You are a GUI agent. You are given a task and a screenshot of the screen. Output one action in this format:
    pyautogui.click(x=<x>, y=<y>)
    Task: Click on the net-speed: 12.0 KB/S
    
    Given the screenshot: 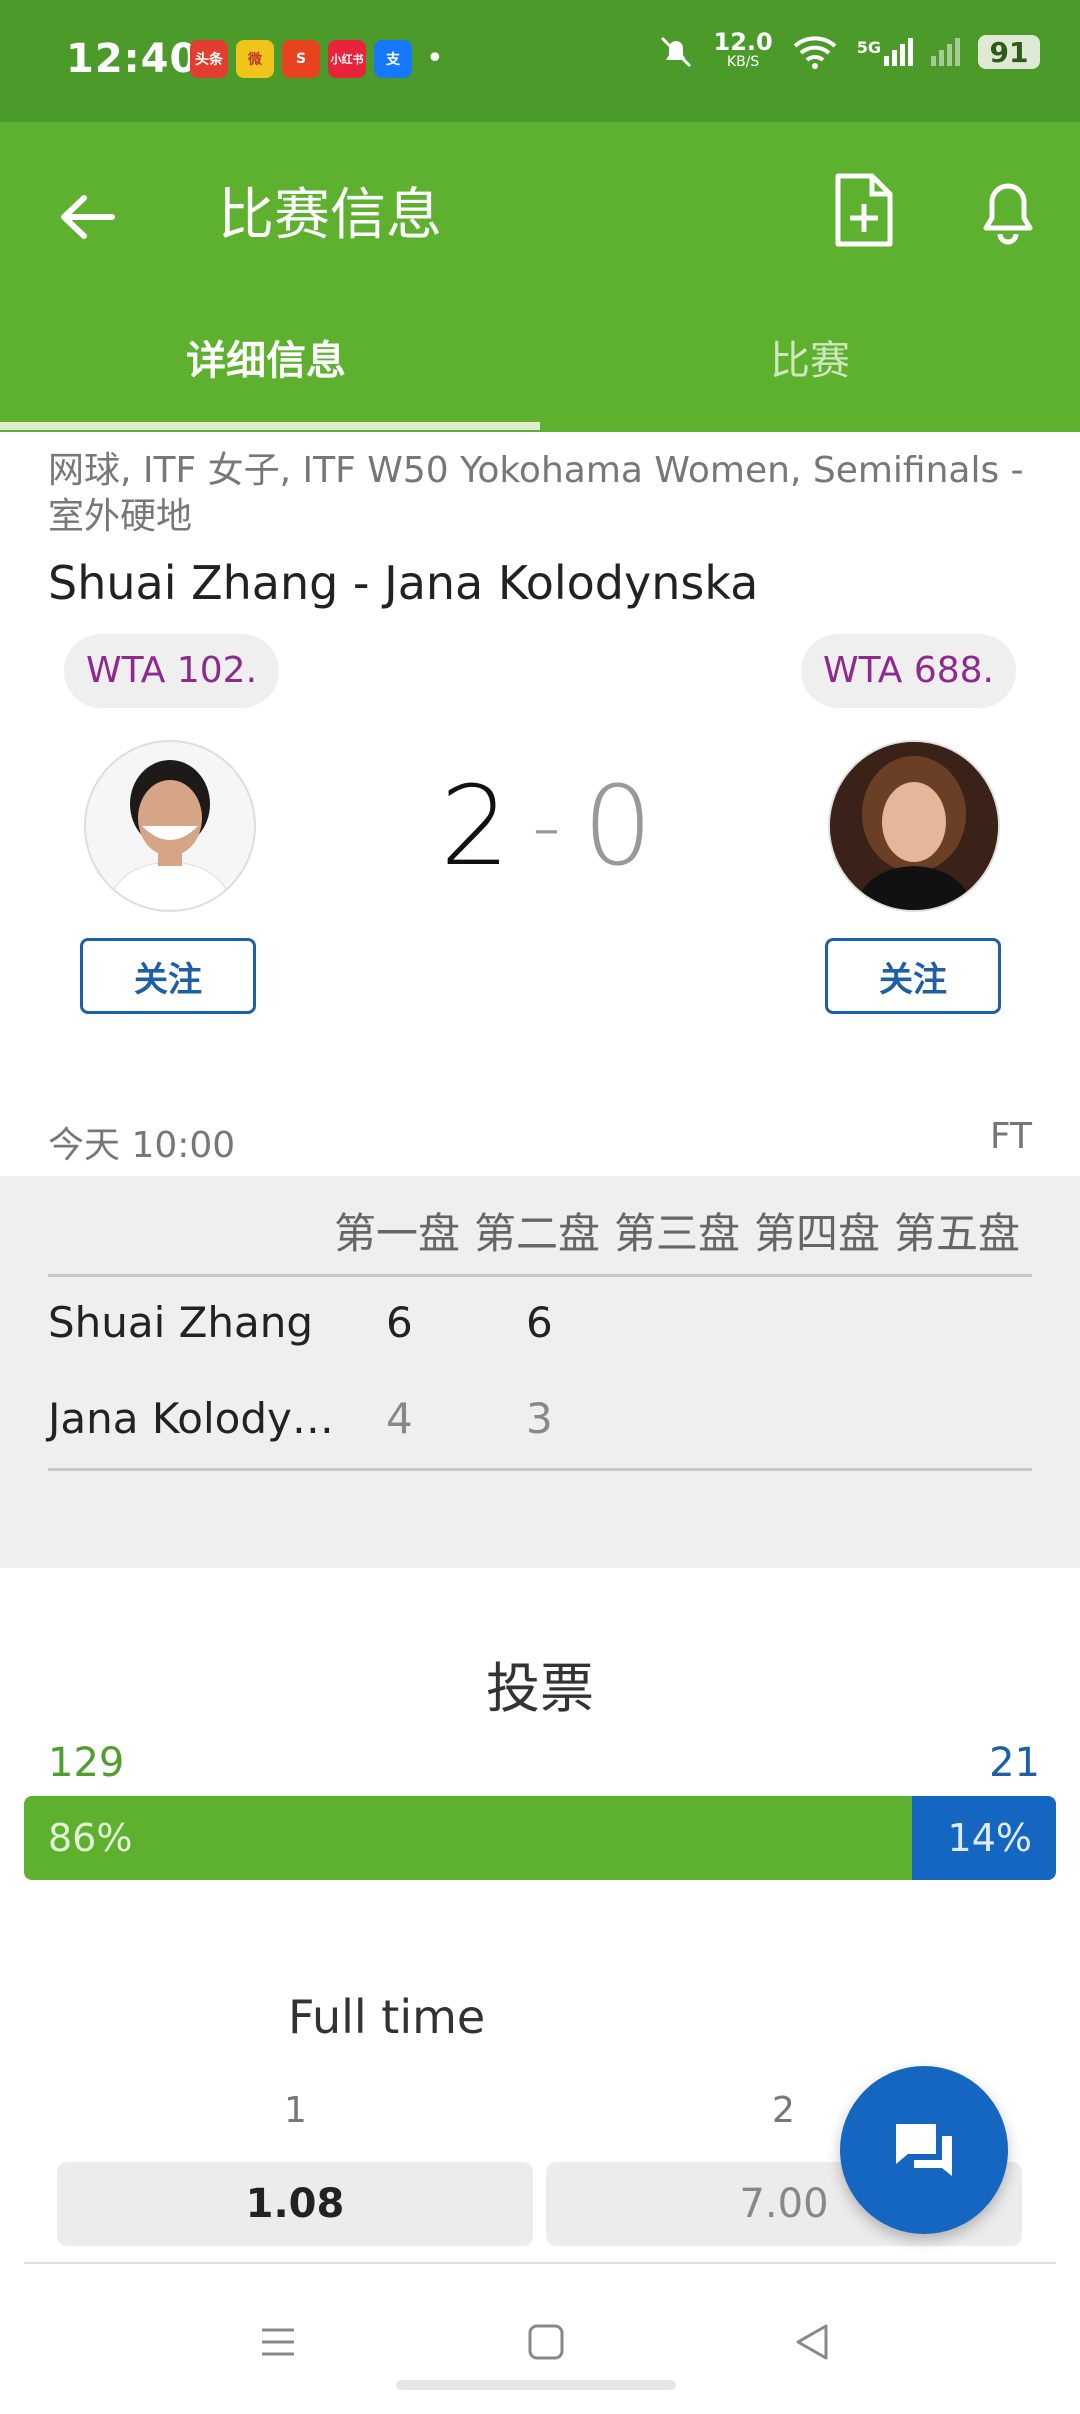 What is the action you would take?
    pyautogui.click(x=743, y=50)
    